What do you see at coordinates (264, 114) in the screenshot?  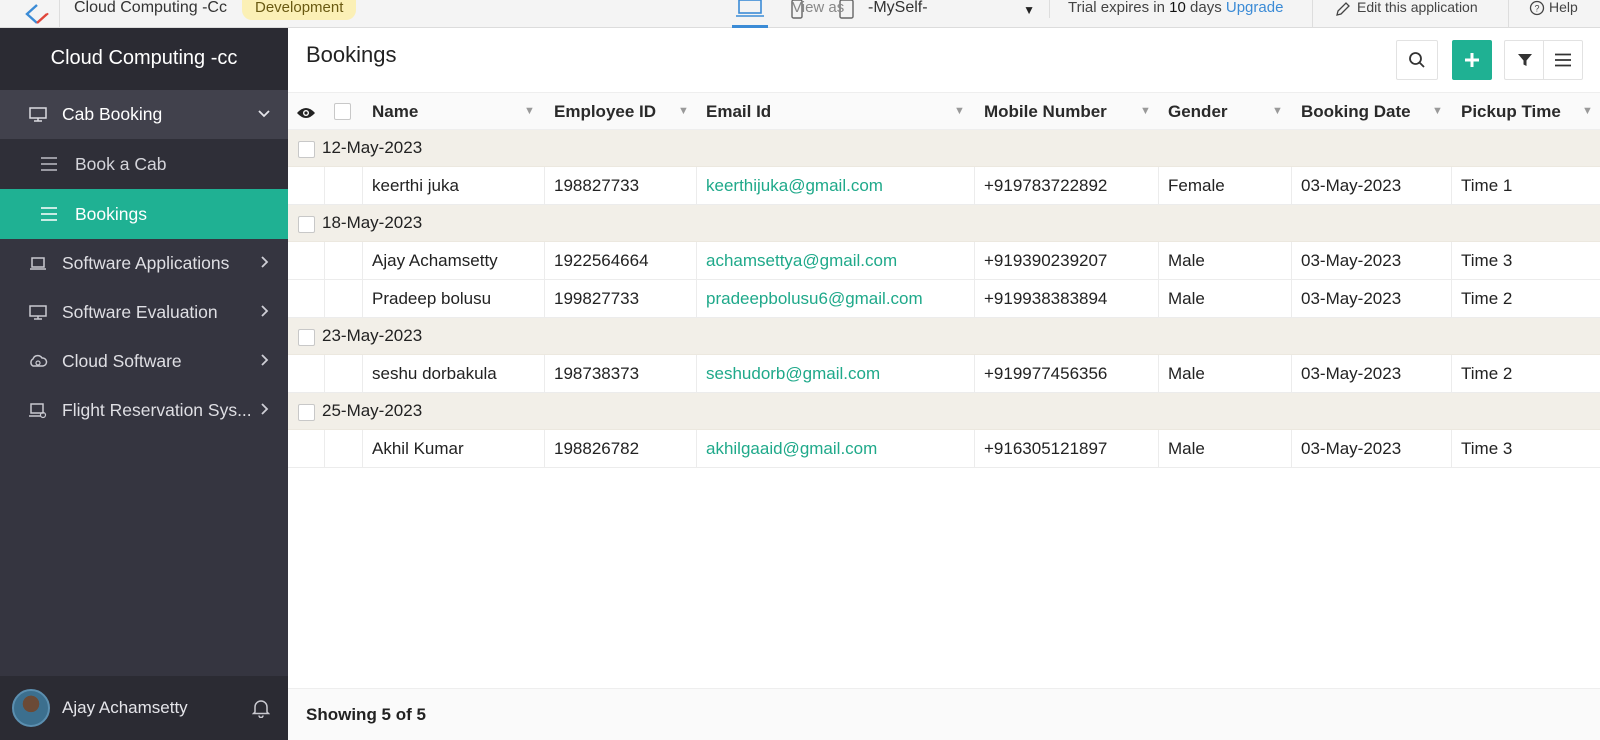 I see `chevron-down-icon` at bounding box center [264, 114].